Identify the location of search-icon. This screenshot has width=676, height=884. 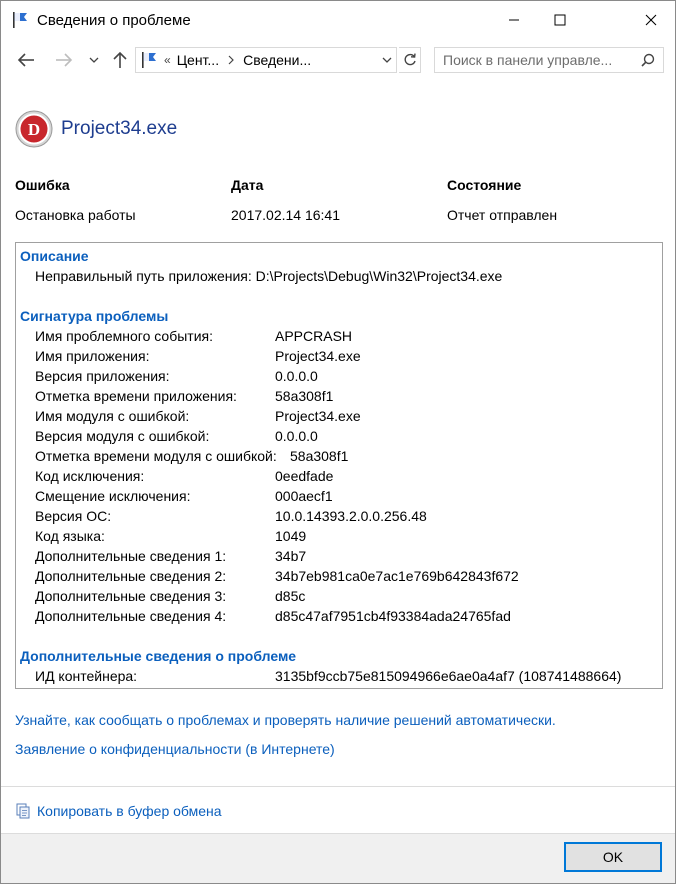
(648, 60).